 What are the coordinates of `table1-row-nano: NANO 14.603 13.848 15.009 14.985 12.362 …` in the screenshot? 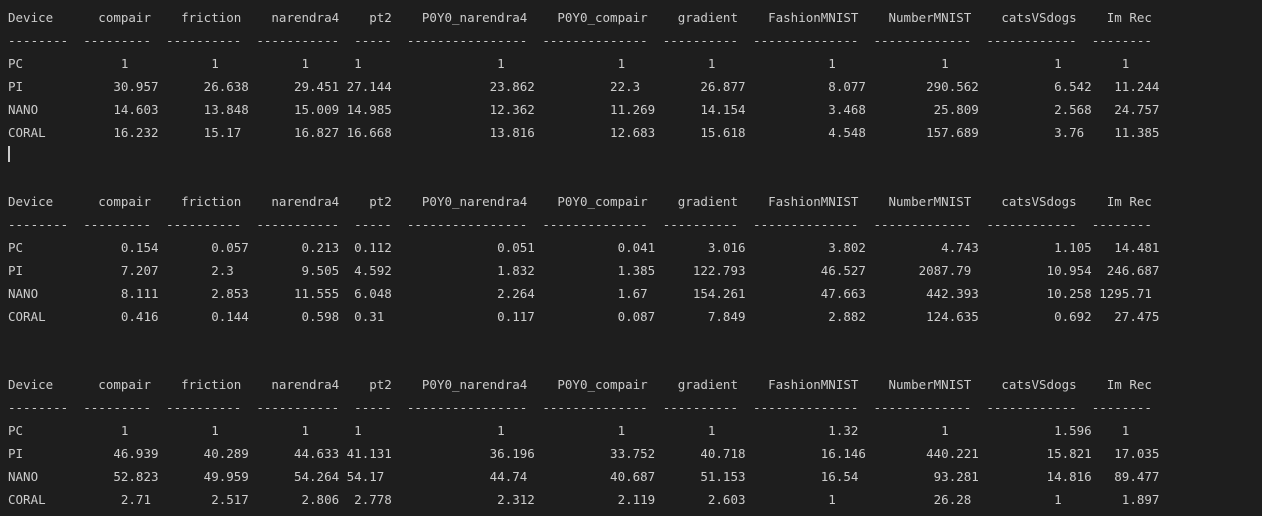 It's located at (584, 109).